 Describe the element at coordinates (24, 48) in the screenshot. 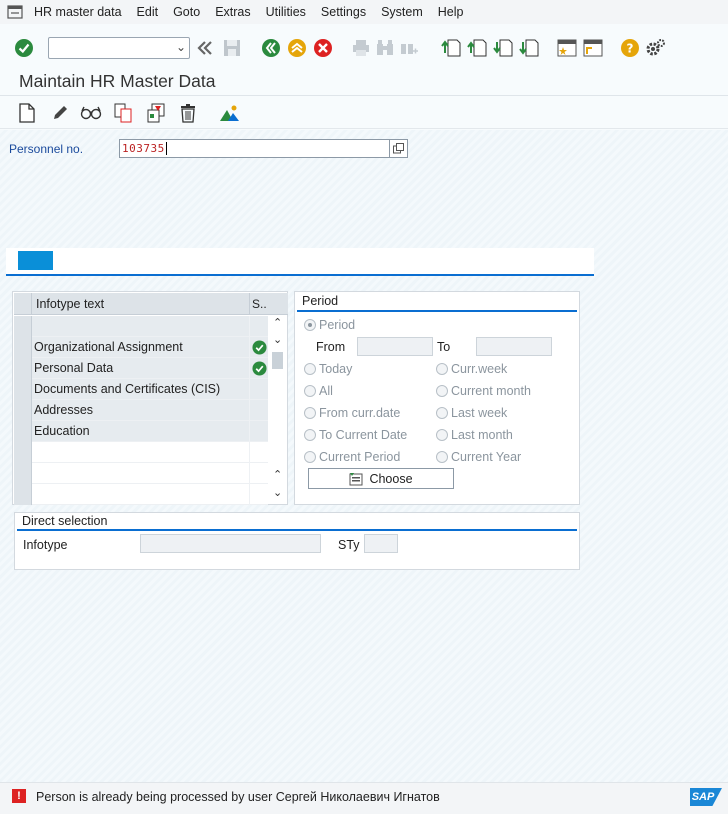

I see `enter-button` at that location.